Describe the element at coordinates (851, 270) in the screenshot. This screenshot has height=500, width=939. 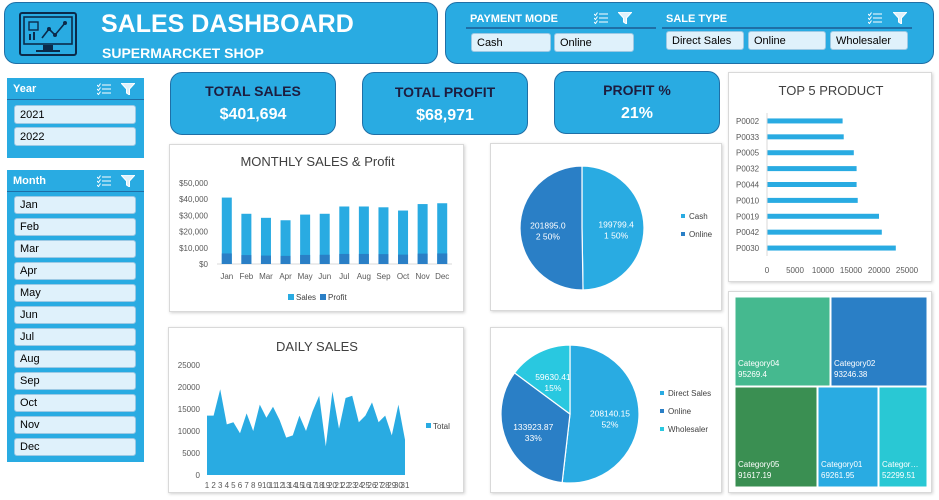
I see `x-tick-label: 15000` at that location.